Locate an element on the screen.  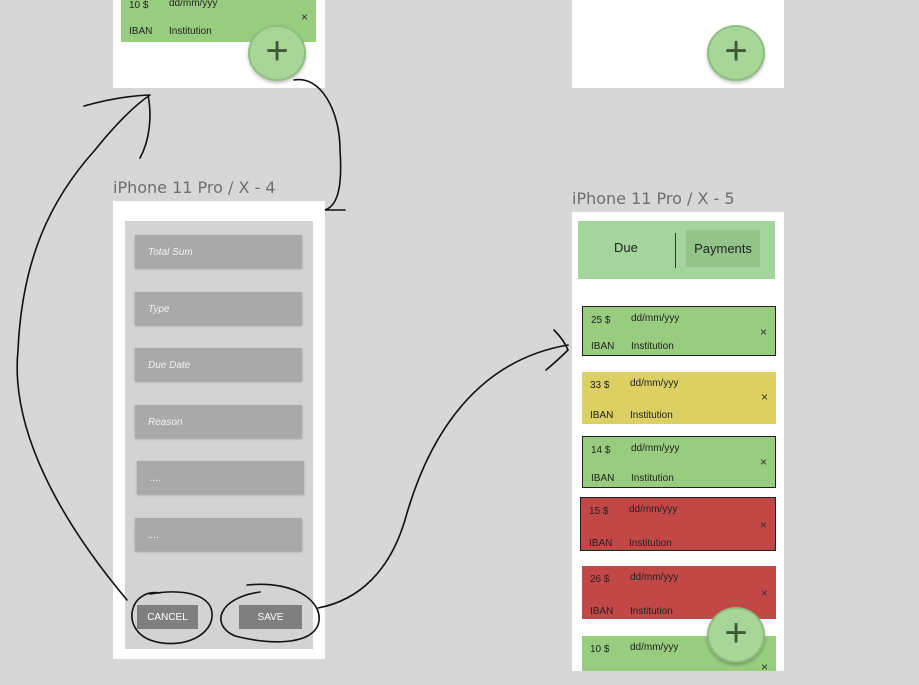
card-amount: 25 $ is located at coordinates (601, 320).